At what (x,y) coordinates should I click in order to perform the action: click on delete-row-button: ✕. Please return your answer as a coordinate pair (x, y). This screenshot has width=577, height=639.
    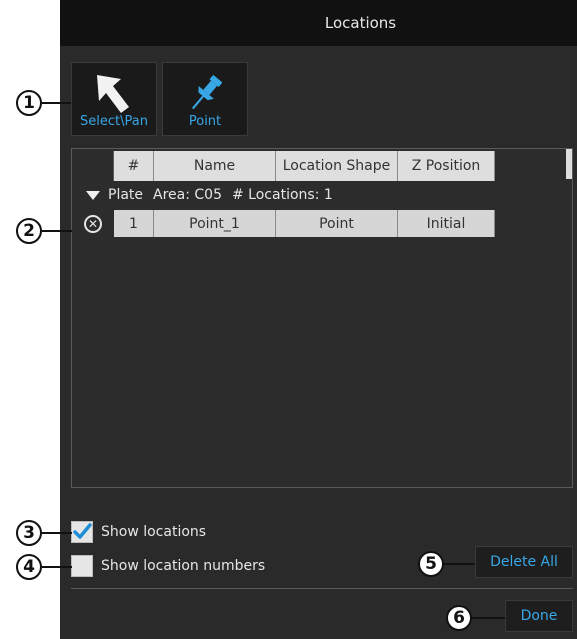
    Looking at the image, I should click on (93, 223).